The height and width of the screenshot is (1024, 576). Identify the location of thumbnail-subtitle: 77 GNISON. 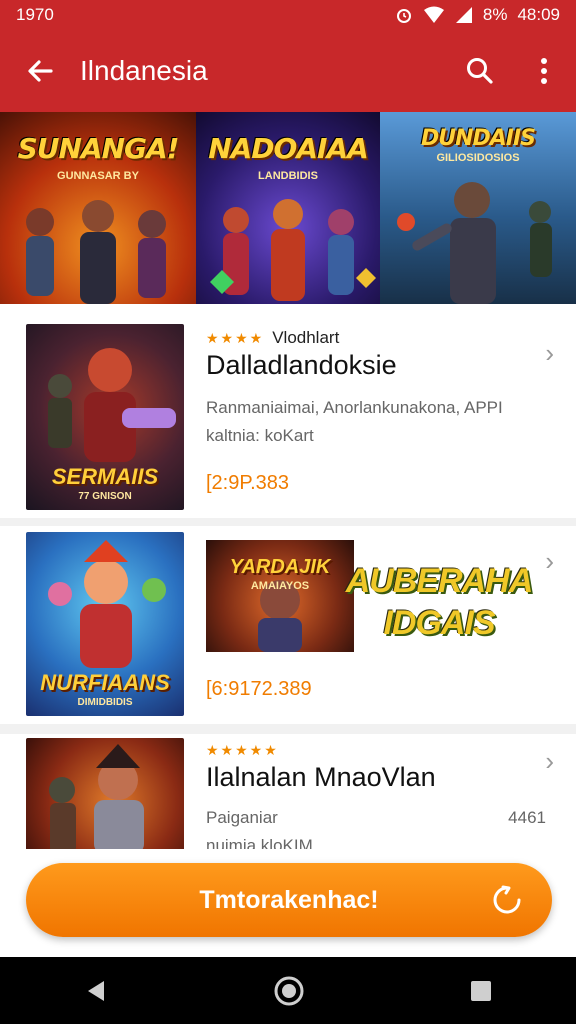
(105, 496).